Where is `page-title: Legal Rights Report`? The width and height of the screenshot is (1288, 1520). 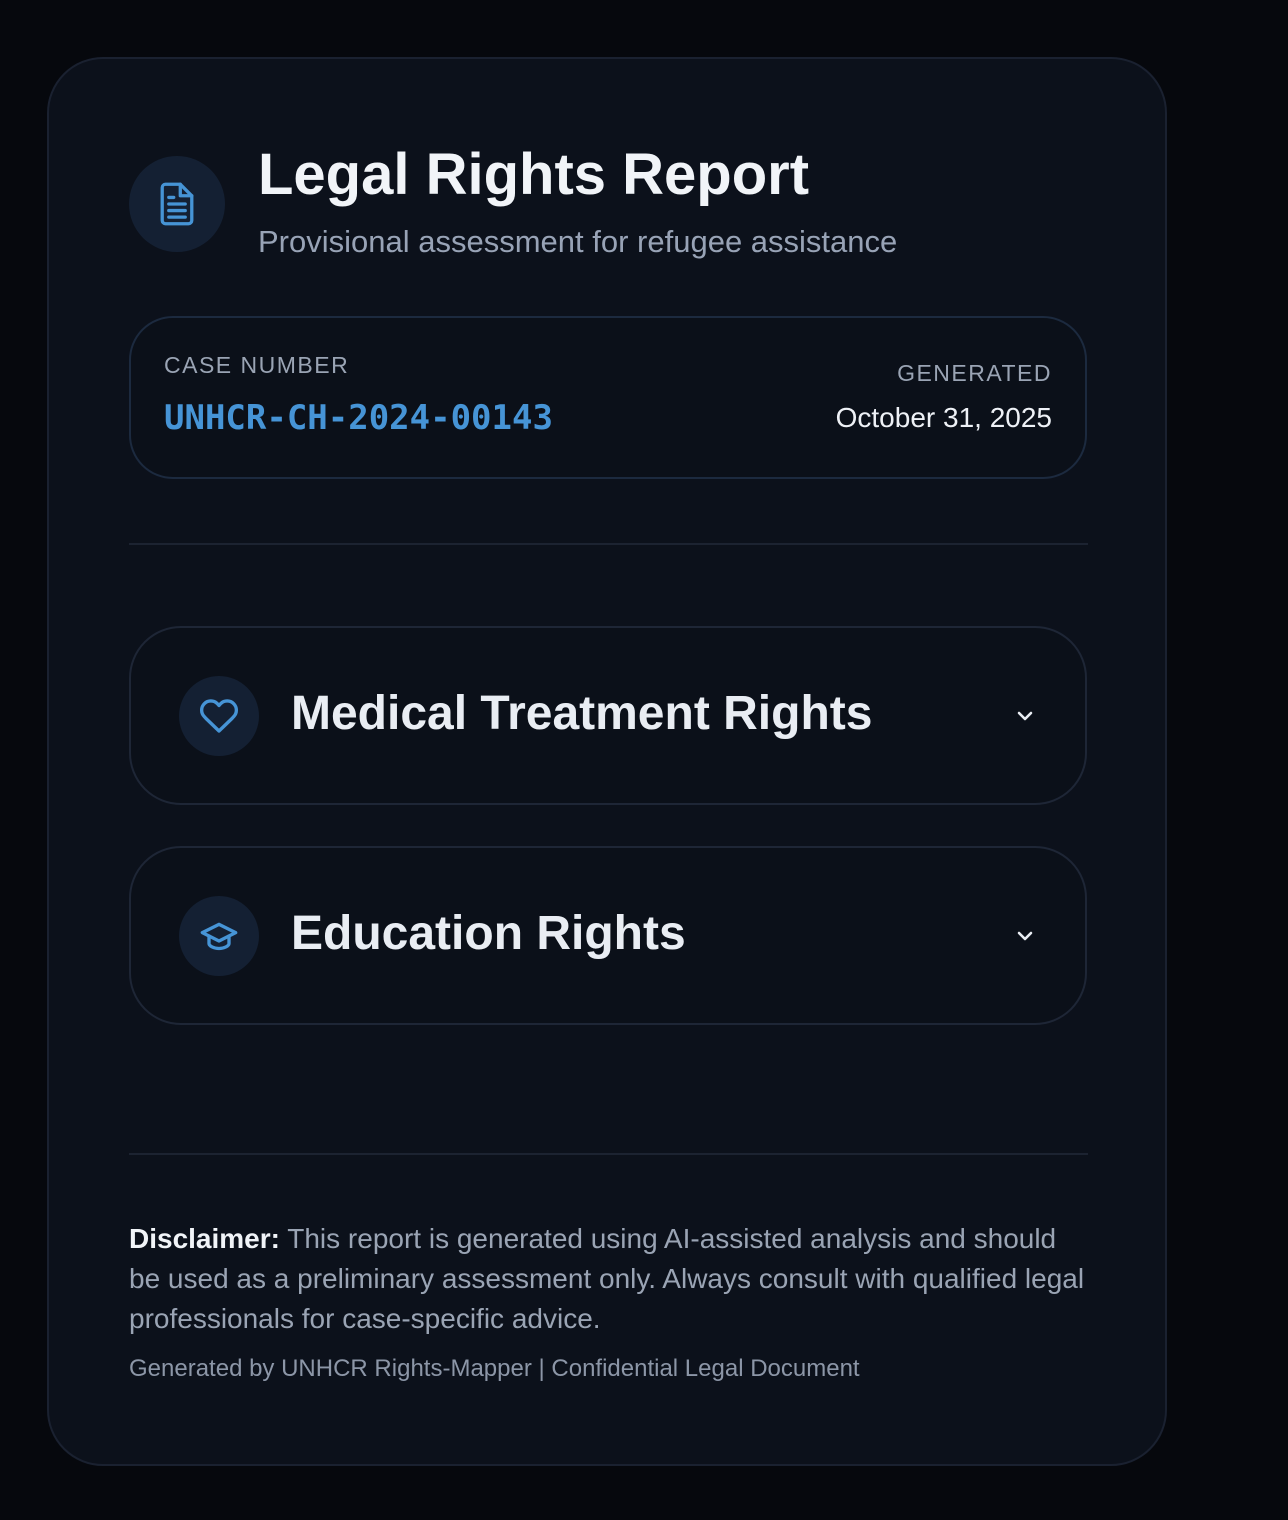 page-title: Legal Rights Report is located at coordinates (534, 174).